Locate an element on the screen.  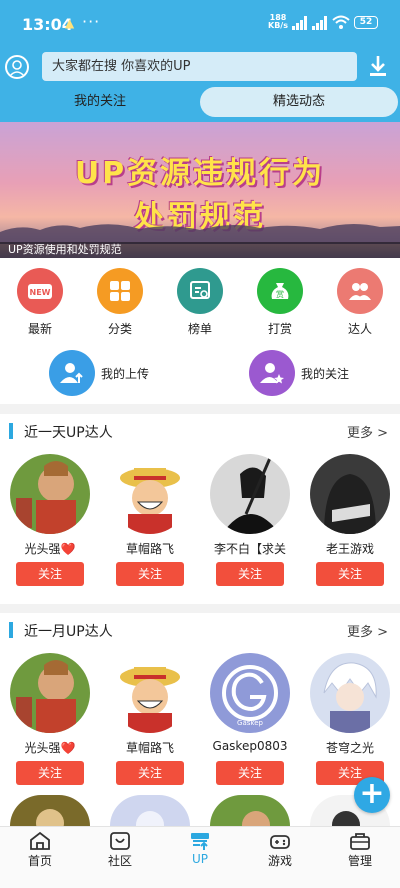
nav-up: UP is located at coordinates (200, 848).